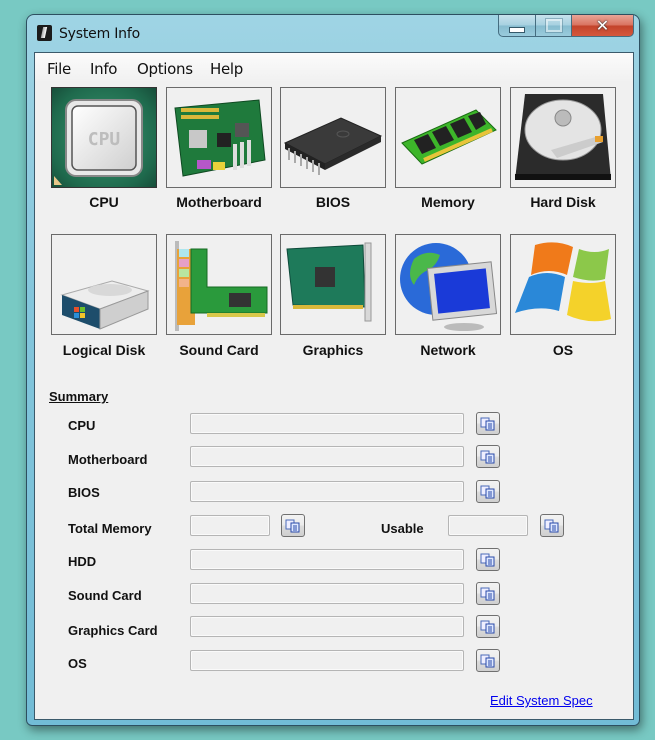  Describe the element at coordinates (104, 202) in the screenshot. I see `tile-label-cpu: CPU` at that location.